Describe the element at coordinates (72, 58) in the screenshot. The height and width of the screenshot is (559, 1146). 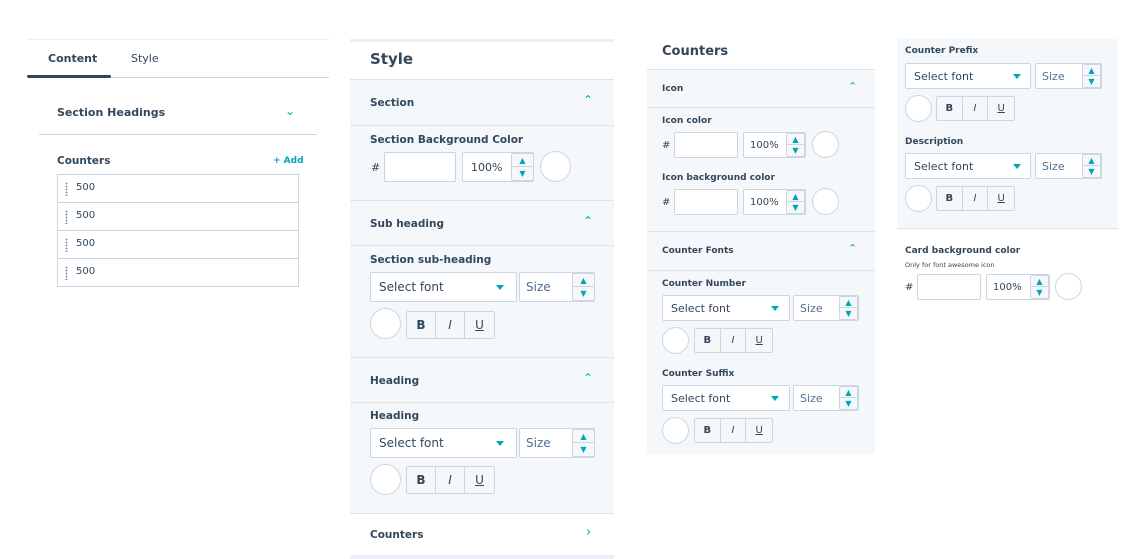
I see `tab-content: Content` at that location.